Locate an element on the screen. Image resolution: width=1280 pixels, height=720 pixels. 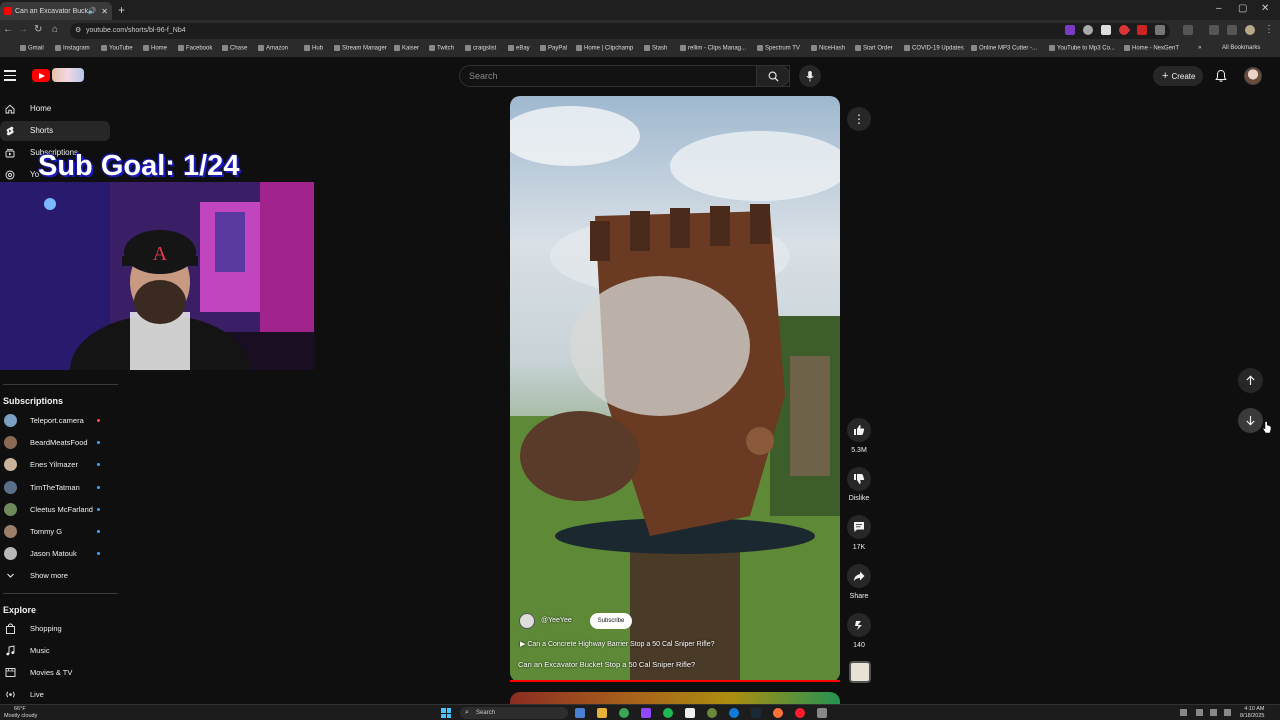
maximize-icon: ▢ is located at coordinates (1242, 8).